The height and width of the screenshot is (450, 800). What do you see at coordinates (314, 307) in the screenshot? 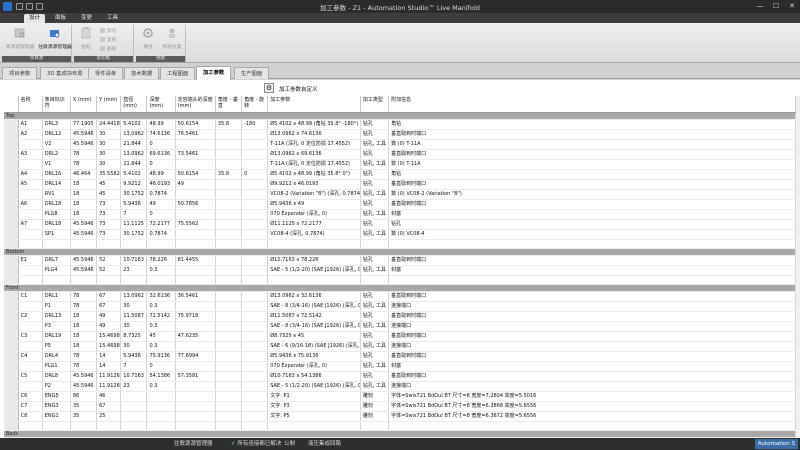
I see `table-cell: SAE - 8 (3/4-16) (SAE J1926) (深孔, 0.3)` at bounding box center [314, 307].